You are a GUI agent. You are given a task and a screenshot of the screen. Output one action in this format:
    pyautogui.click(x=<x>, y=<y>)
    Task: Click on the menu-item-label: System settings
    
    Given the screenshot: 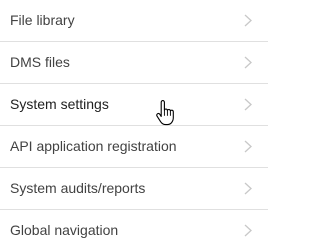 What is the action you would take?
    pyautogui.click(x=59, y=104)
    